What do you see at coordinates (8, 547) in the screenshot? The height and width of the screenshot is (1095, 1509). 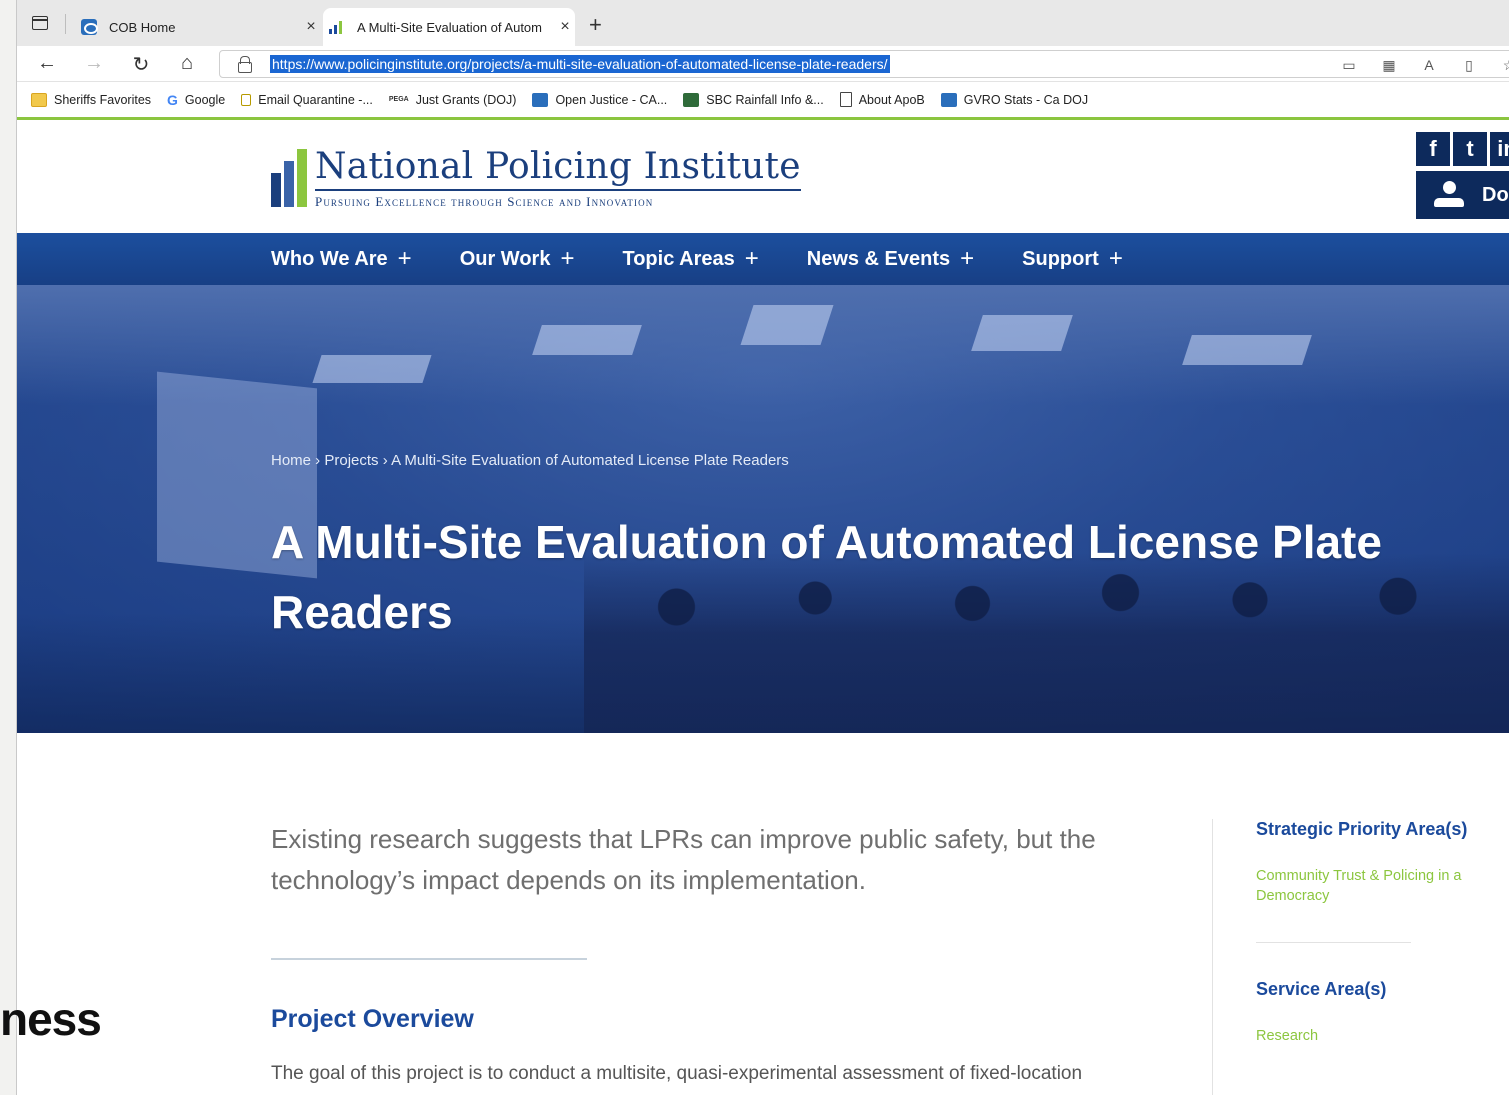 I see `desktop-strip` at bounding box center [8, 547].